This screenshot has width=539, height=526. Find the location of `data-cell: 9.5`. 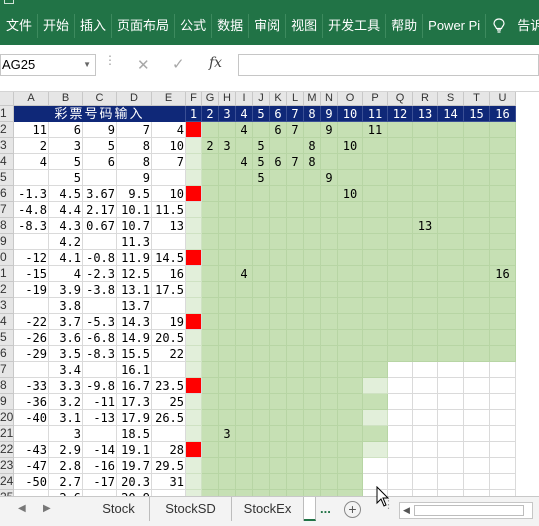

data-cell: 9.5 is located at coordinates (134, 194).